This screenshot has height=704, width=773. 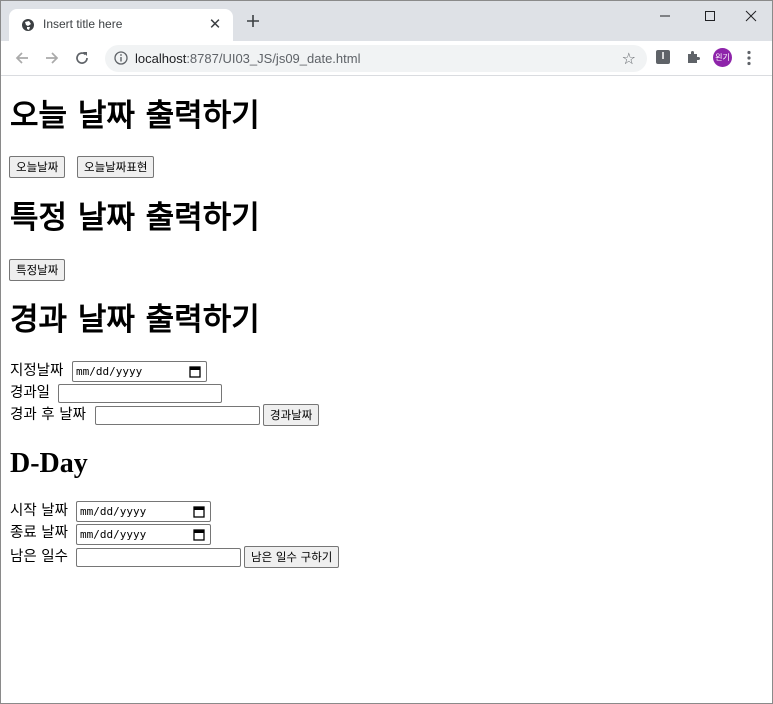 I want to click on today-format-button: 오늘날짜표현, so click(x=116, y=167).